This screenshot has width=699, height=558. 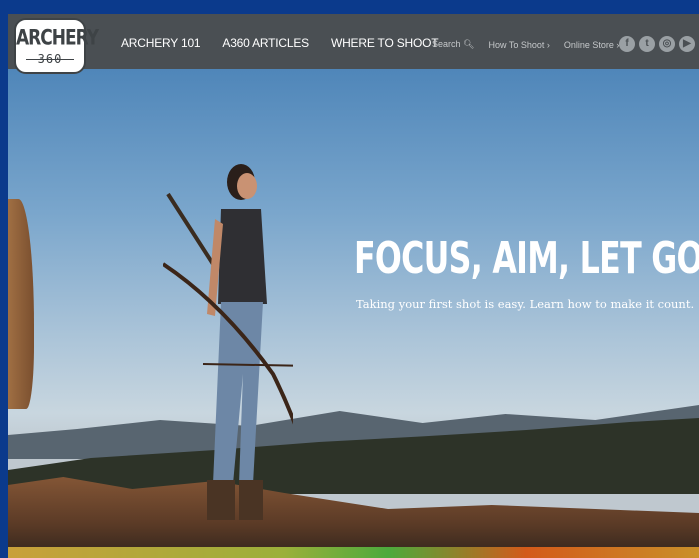 I want to click on instagram-icon: ◎, so click(x=667, y=44).